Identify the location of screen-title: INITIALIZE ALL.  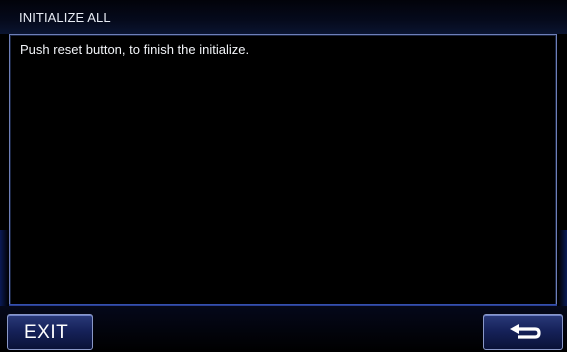
(65, 17).